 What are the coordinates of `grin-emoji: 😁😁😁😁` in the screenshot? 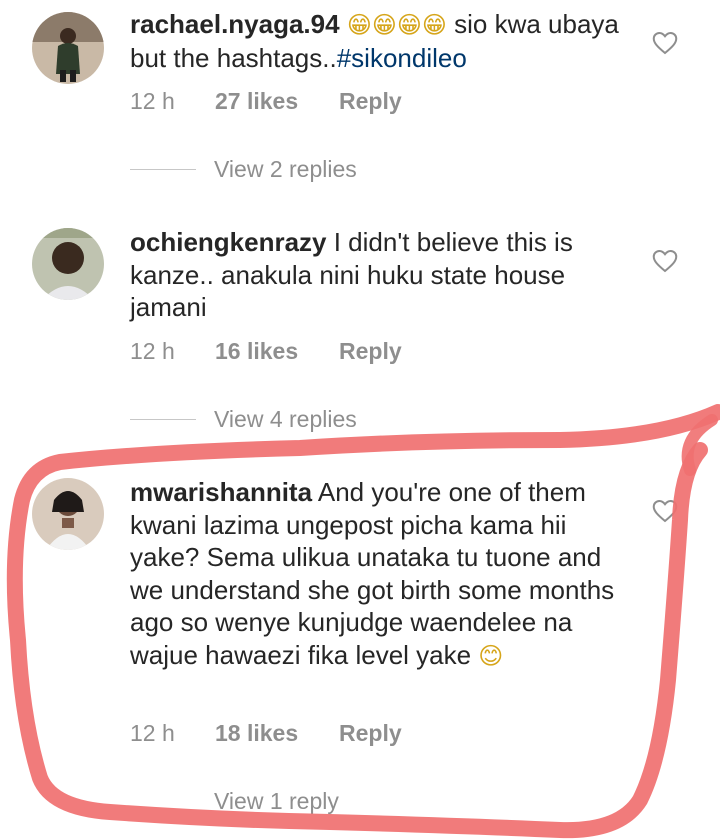 It's located at (396, 25).